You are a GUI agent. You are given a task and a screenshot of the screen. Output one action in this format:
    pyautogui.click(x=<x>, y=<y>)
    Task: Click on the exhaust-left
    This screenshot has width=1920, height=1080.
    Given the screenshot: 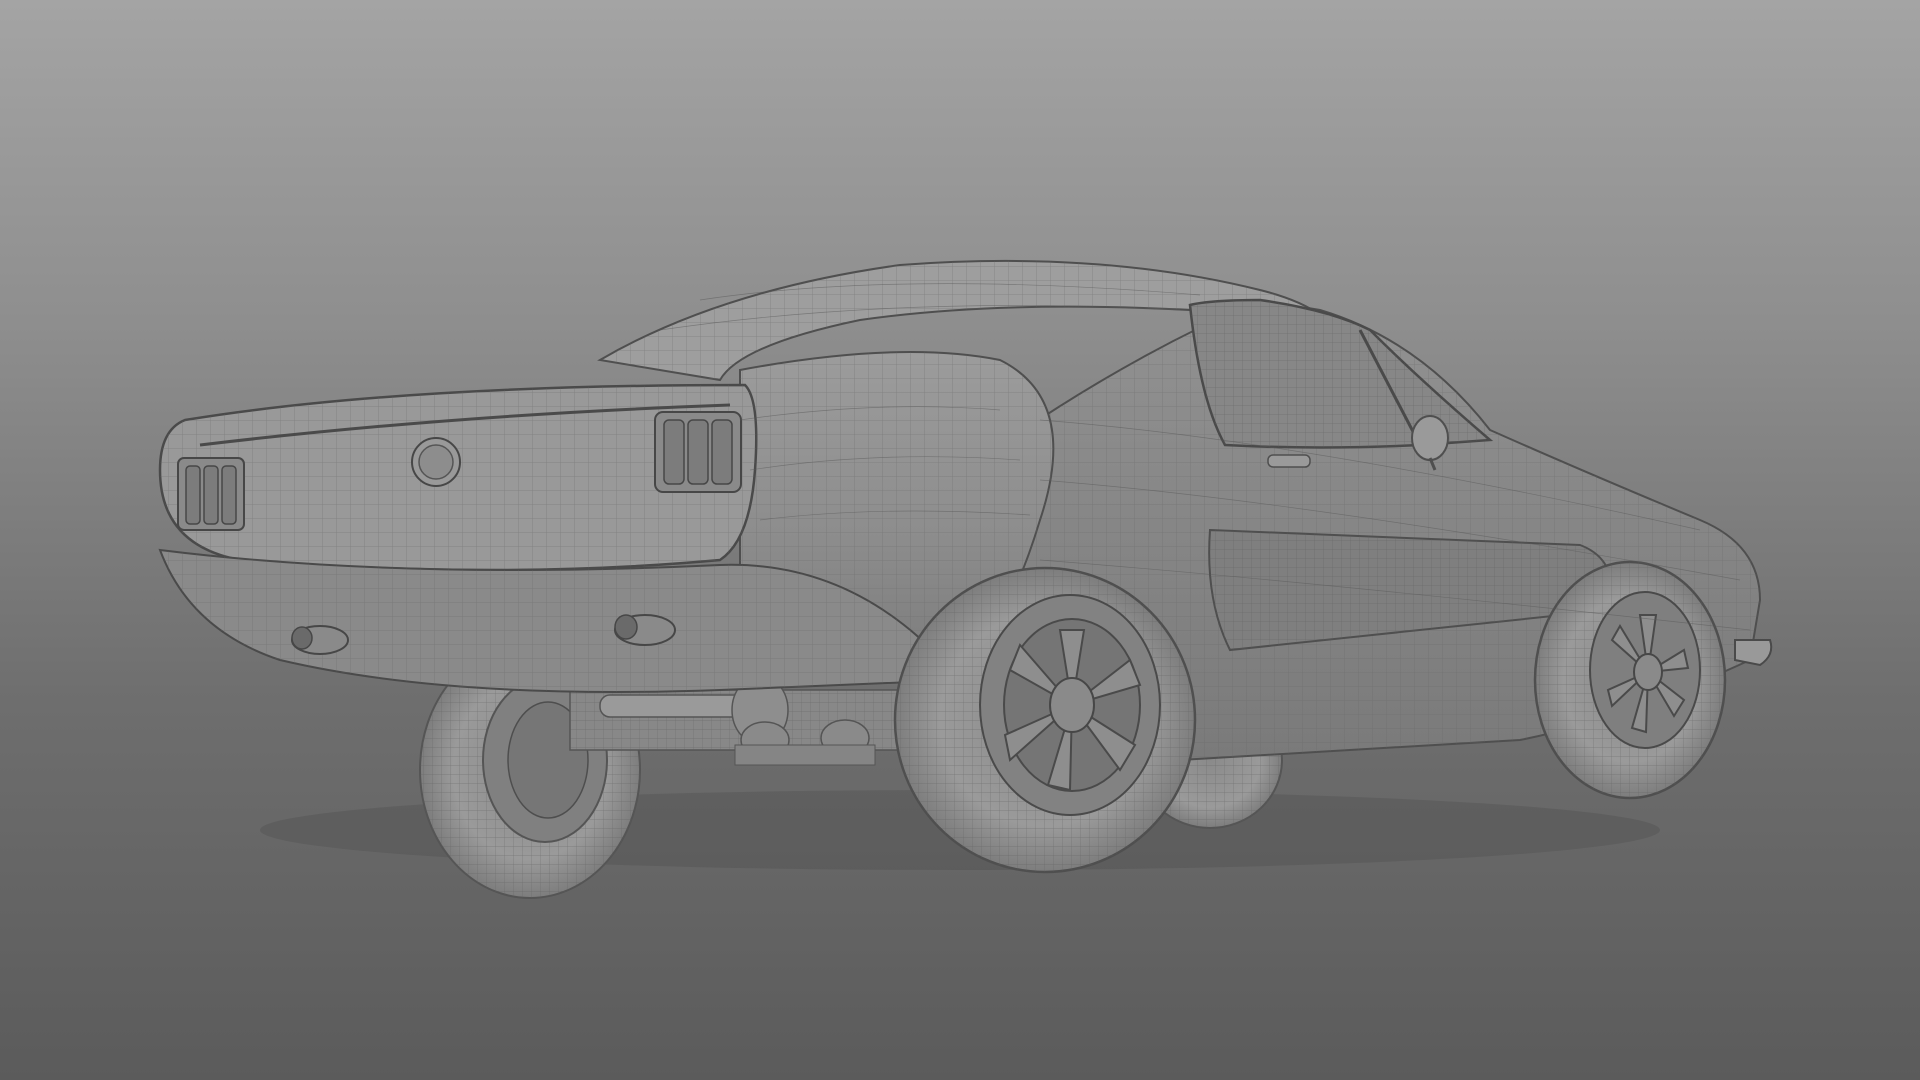 What is the action you would take?
    pyautogui.click(x=320, y=640)
    